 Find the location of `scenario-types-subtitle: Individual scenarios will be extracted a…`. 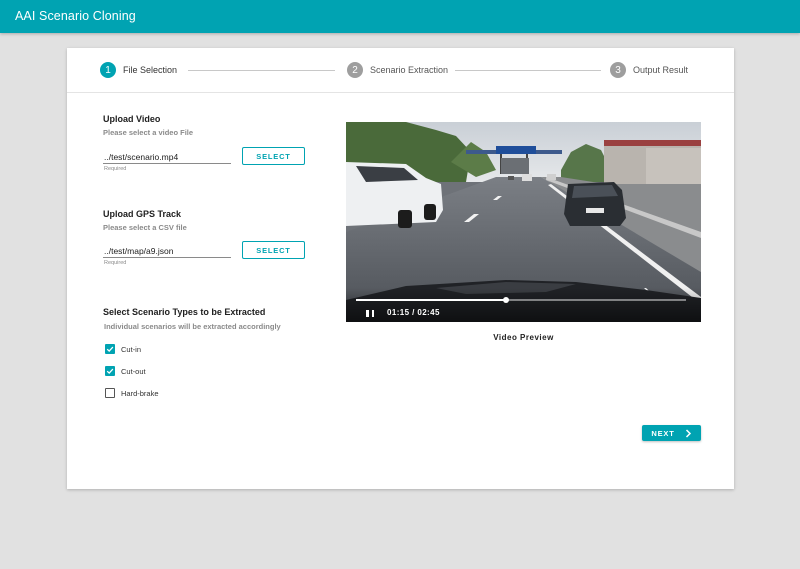

scenario-types-subtitle: Individual scenarios will be extracted a… is located at coordinates (192, 326).